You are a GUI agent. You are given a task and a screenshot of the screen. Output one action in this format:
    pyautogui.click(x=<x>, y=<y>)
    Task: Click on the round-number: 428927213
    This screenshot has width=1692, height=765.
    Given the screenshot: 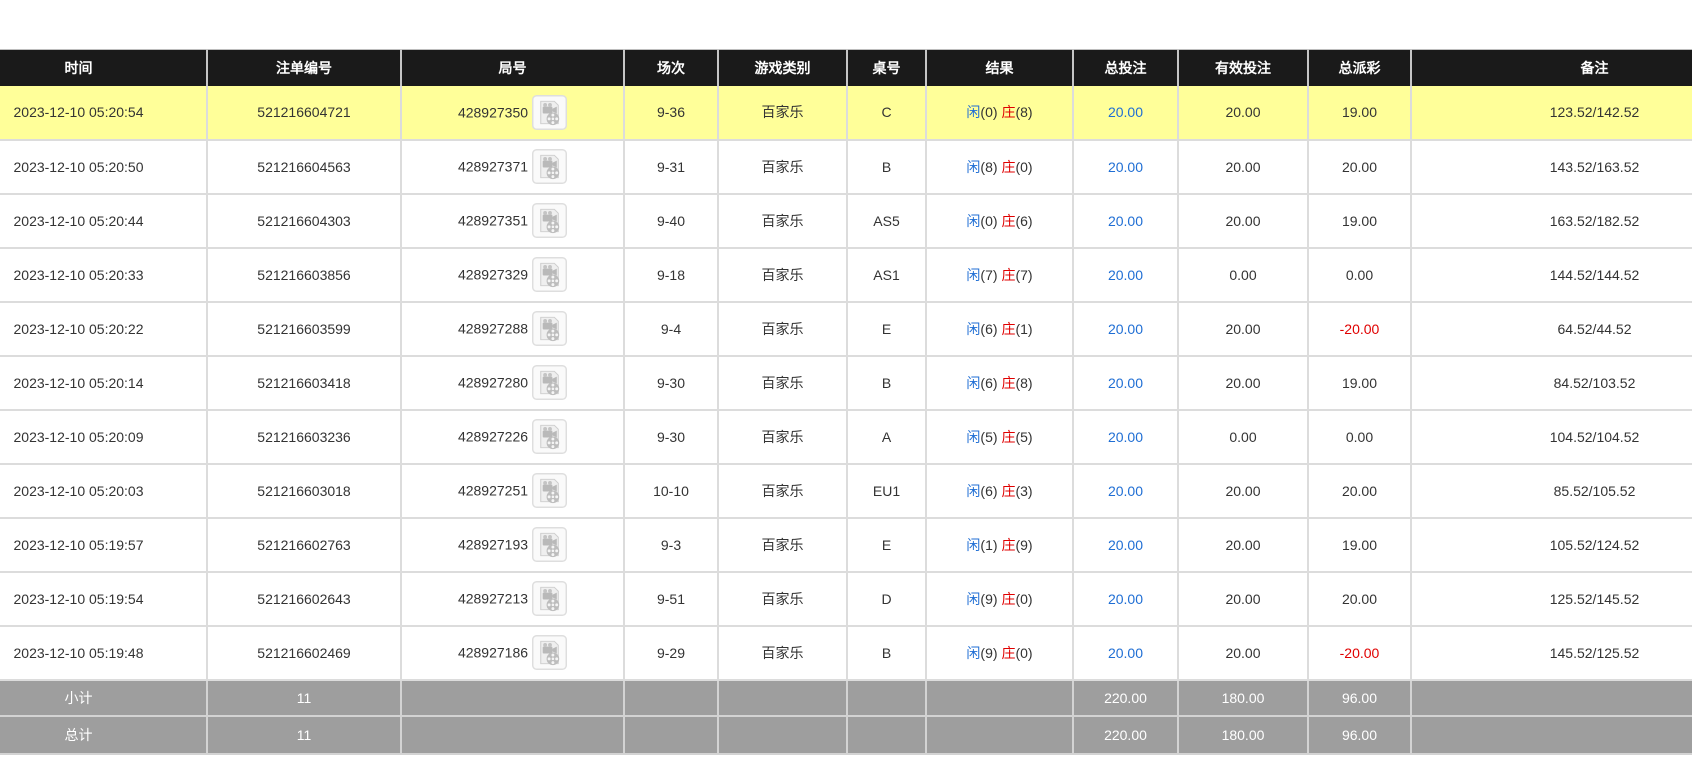 What is the action you would take?
    pyautogui.click(x=493, y=598)
    